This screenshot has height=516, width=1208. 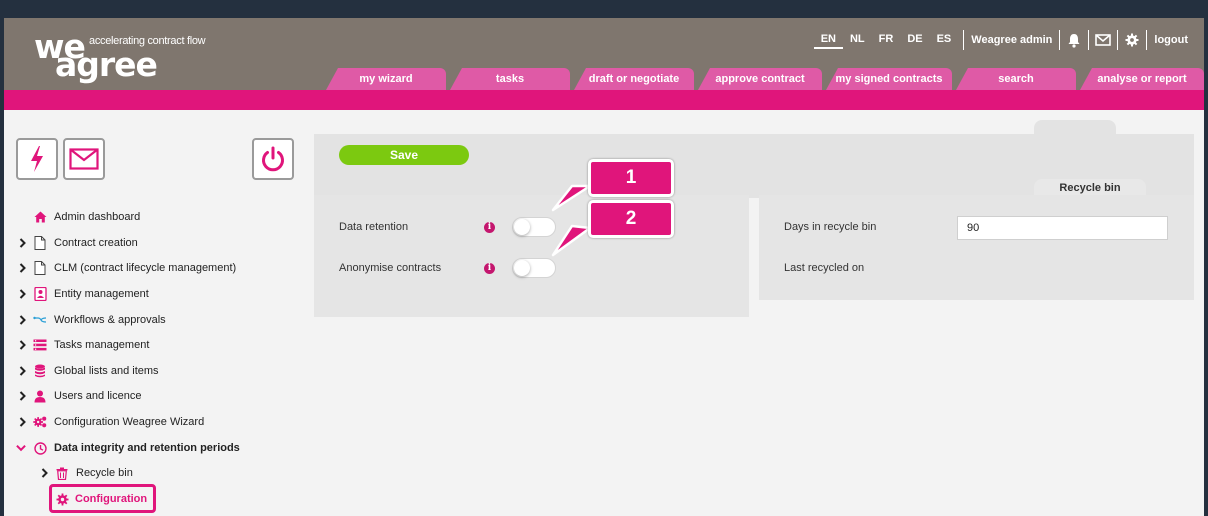 What do you see at coordinates (889, 79) in the screenshot?
I see `tab-my-signed-contracts: my signed contracts` at bounding box center [889, 79].